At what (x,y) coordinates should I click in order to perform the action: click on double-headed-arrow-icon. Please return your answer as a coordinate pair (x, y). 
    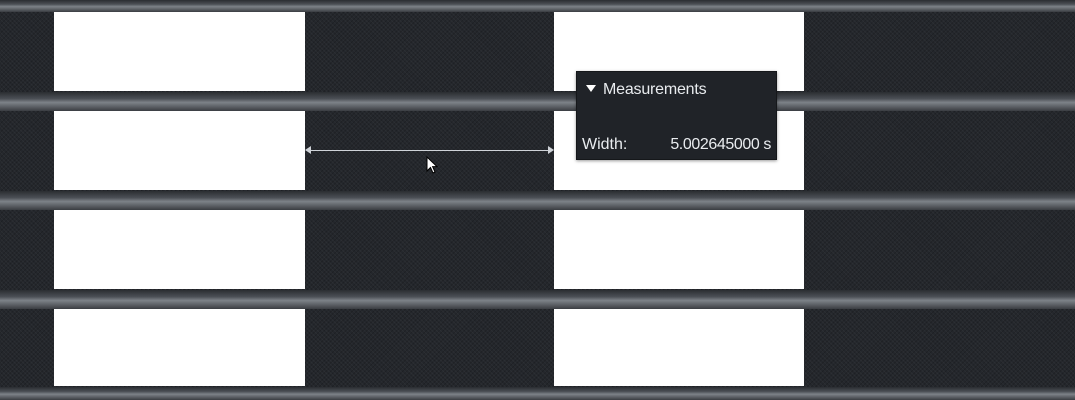
    Looking at the image, I should click on (429, 150).